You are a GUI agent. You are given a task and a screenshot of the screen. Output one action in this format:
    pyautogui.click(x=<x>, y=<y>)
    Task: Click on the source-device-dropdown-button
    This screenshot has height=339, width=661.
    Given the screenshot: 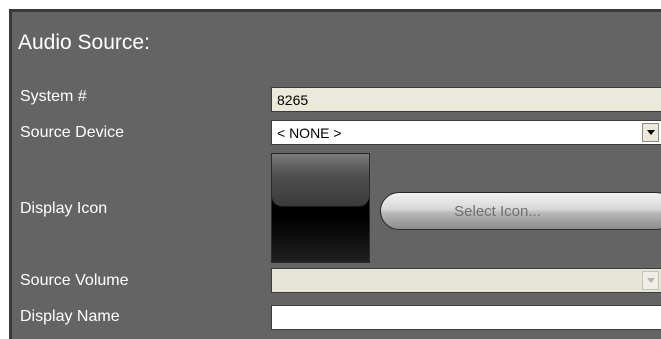 What is the action you would take?
    pyautogui.click(x=650, y=132)
    